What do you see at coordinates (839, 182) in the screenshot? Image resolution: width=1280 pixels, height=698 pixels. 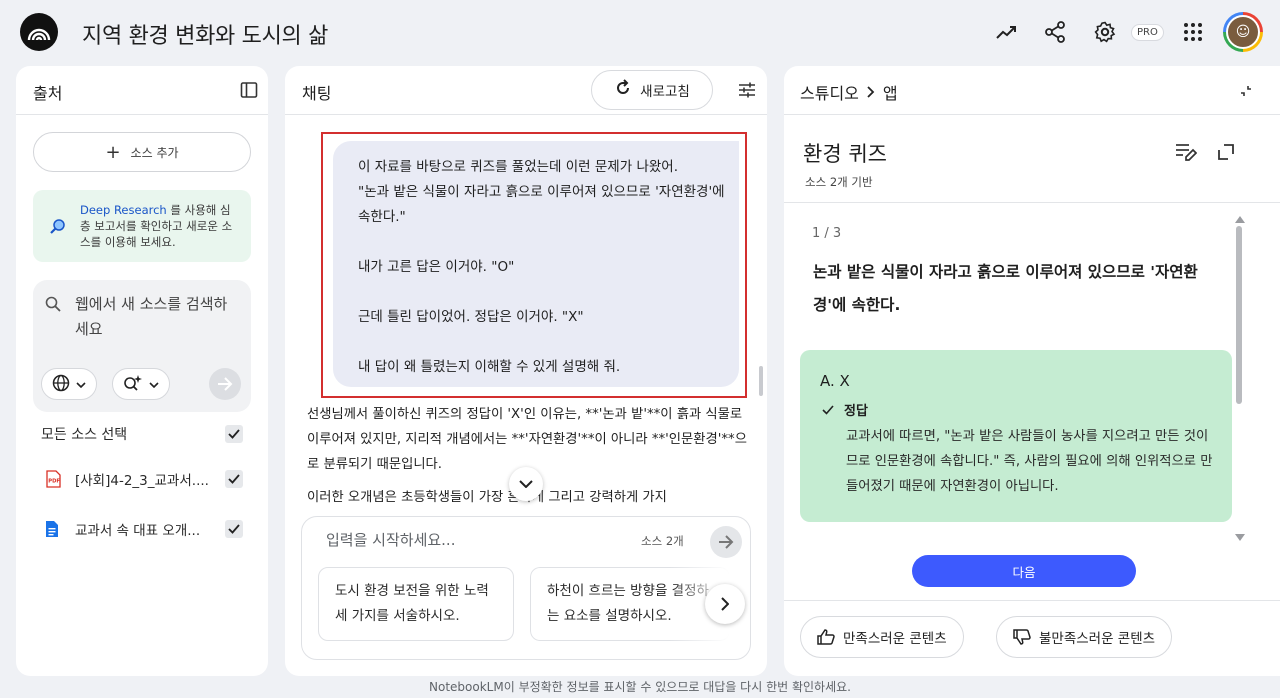 I see `quiz-source-info: 소스 2개 기반` at bounding box center [839, 182].